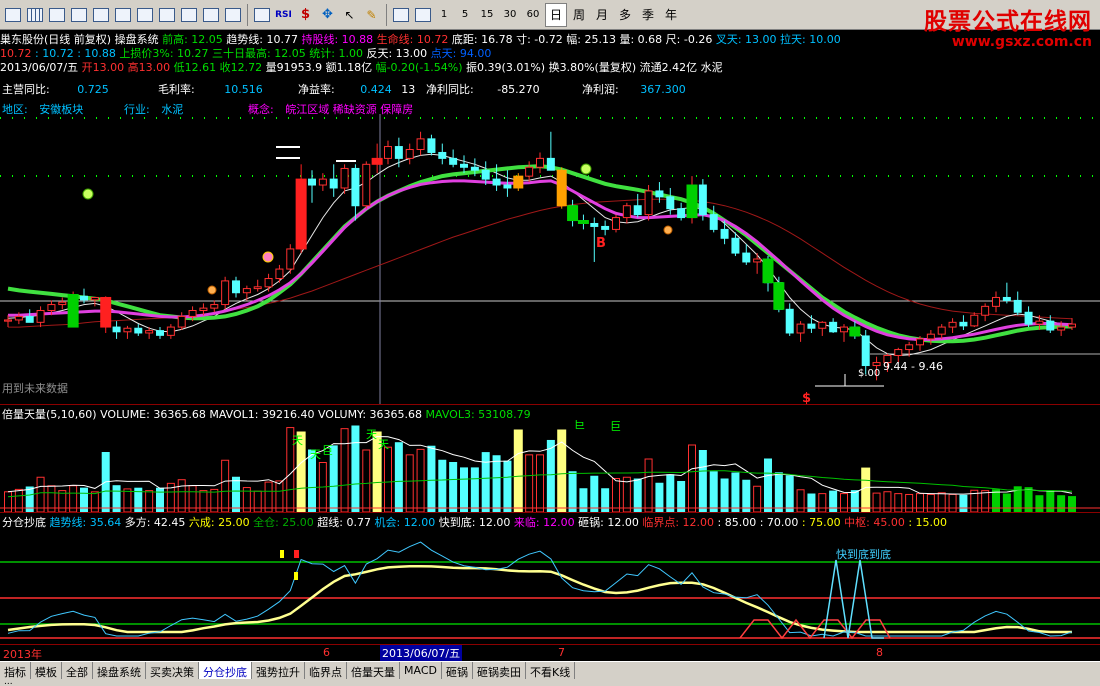  I want to click on draw-pen-icon: ✎, so click(371, 15).